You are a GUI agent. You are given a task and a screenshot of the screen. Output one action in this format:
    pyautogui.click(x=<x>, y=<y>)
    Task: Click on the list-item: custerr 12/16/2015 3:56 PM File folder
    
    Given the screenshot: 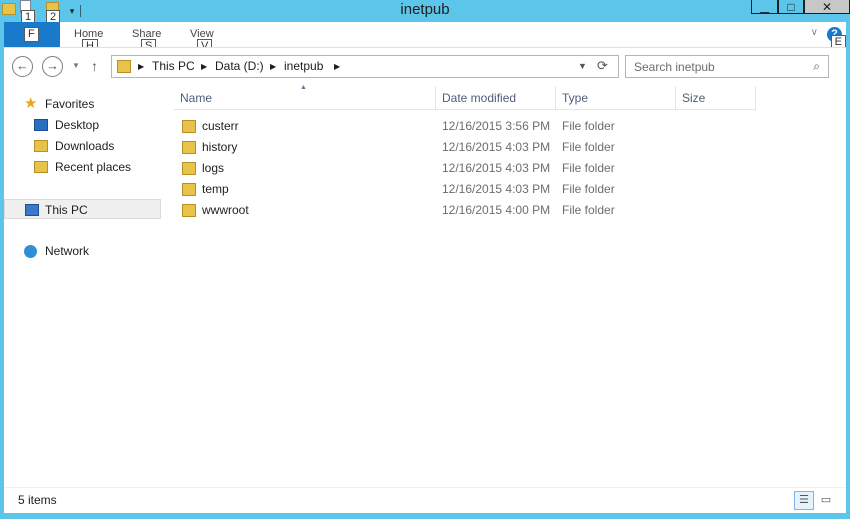 What is the action you would take?
    pyautogui.click(x=468, y=126)
    